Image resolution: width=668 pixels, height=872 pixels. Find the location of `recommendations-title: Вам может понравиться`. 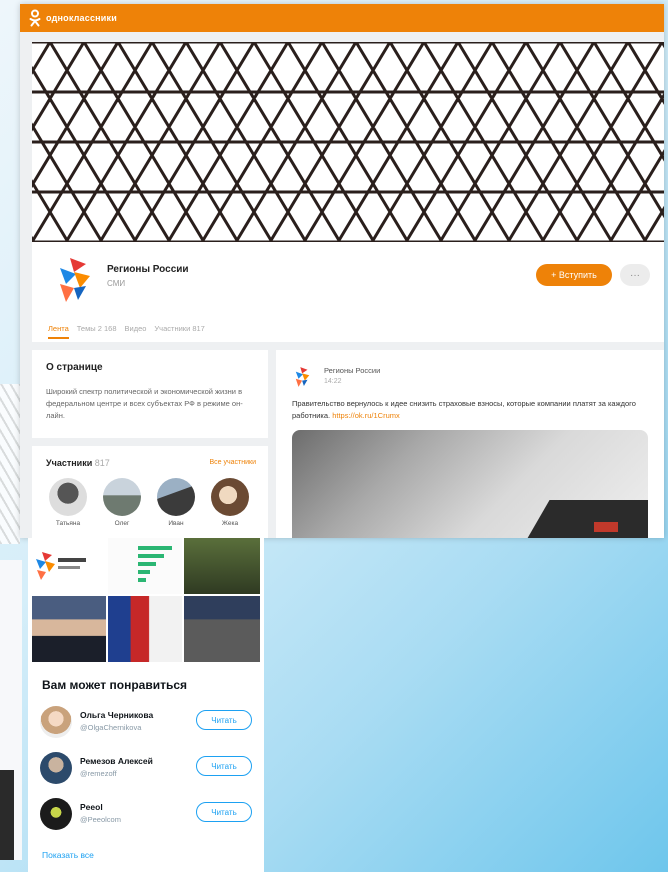

recommendations-title: Вам может понравиться is located at coordinates (115, 685).